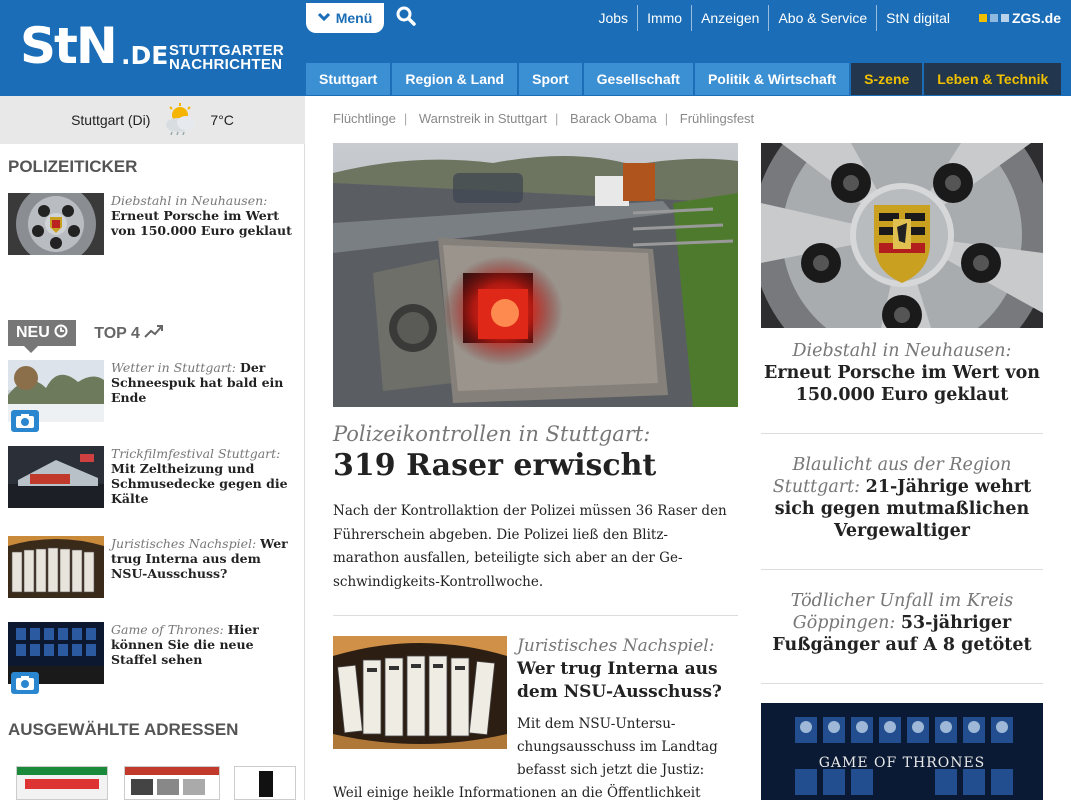 This screenshot has height=800, width=1071. What do you see at coordinates (638, 79) in the screenshot?
I see `nav-gesellschaft: Gesellschaft` at bounding box center [638, 79].